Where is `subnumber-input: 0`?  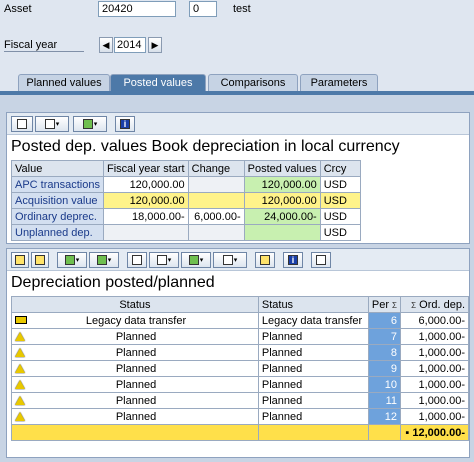
subnumber-input: 0 is located at coordinates (203, 9).